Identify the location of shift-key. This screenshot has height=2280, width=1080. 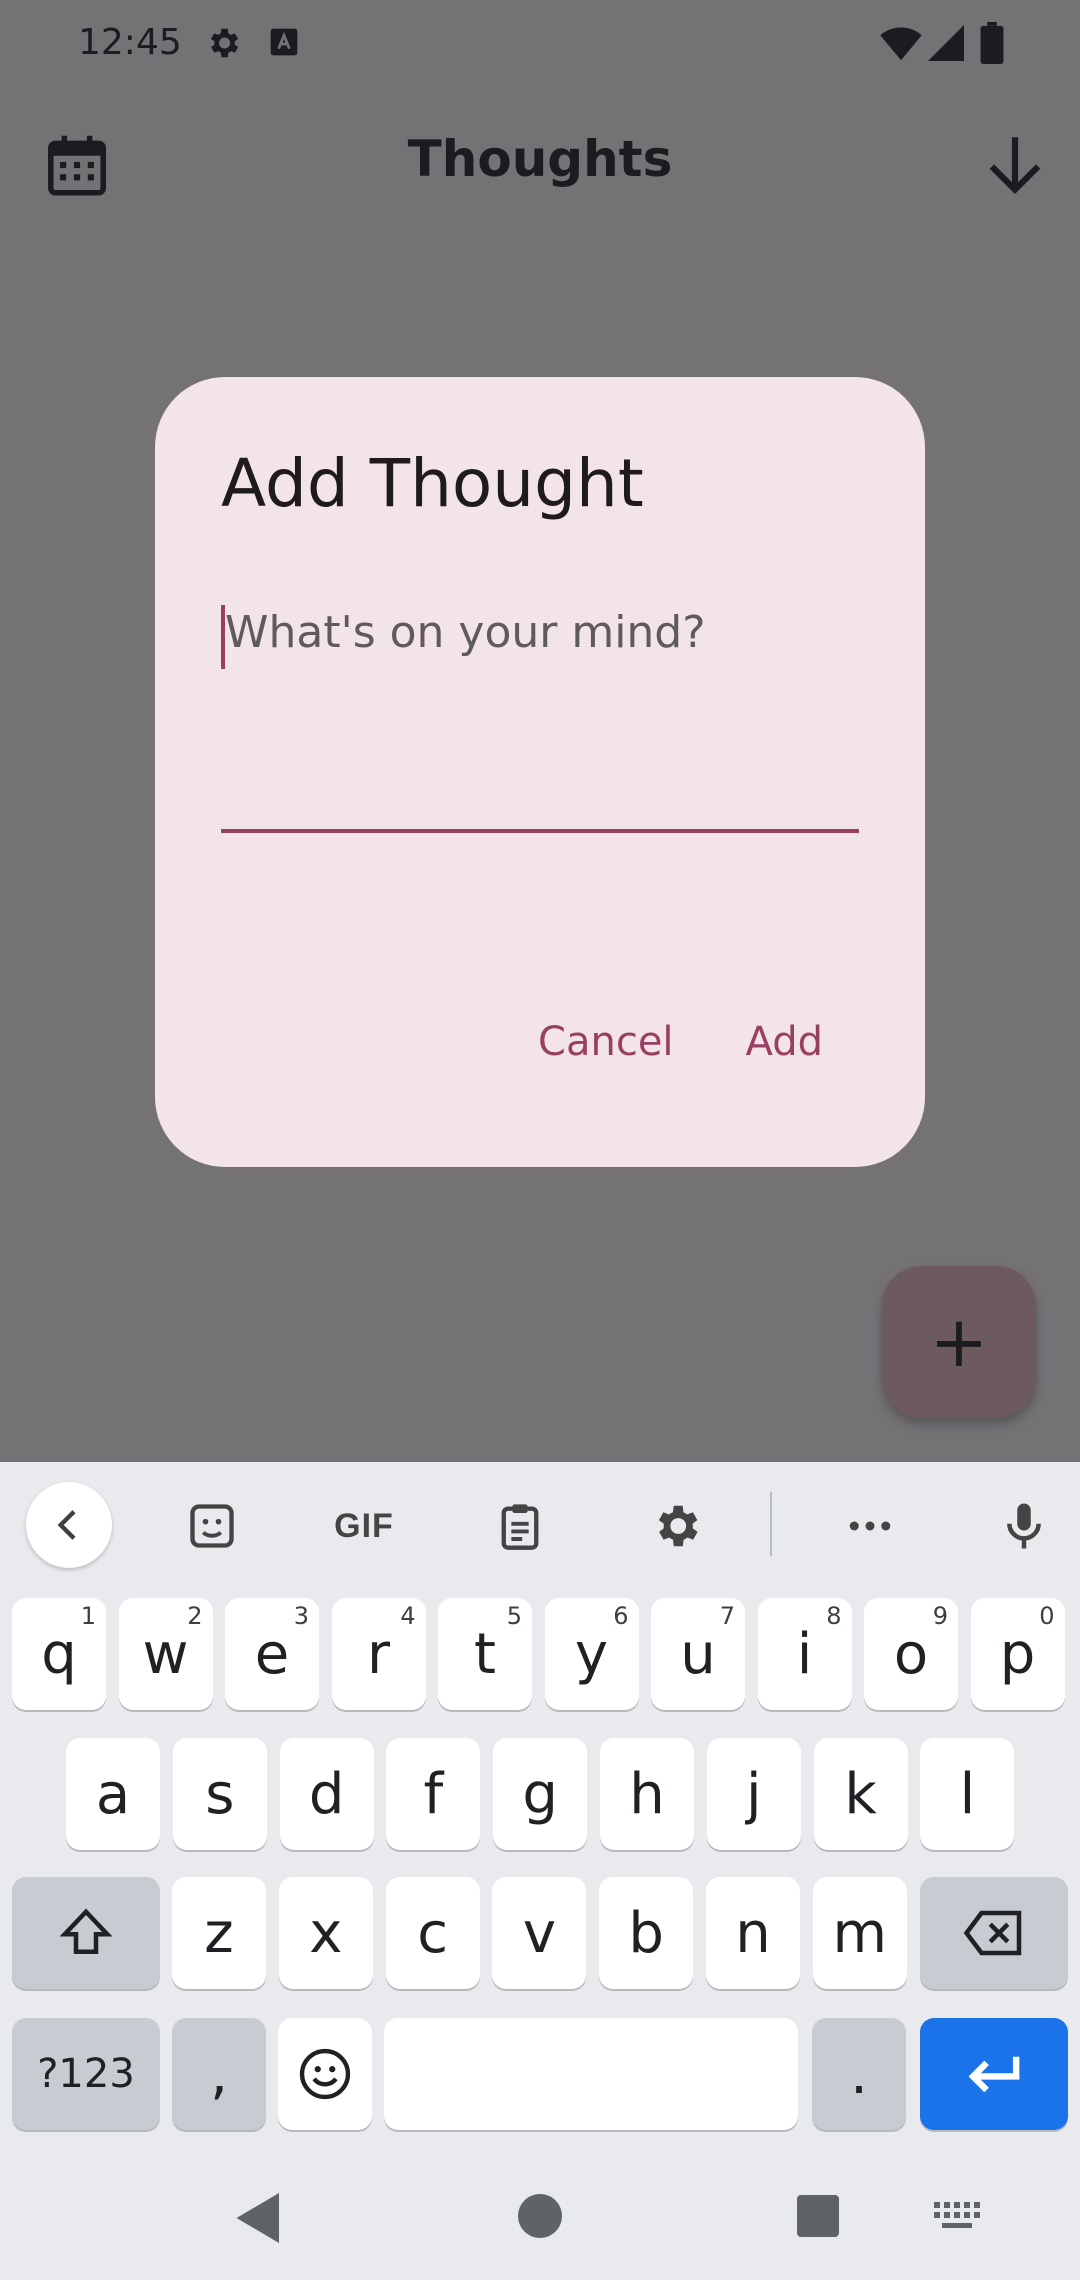
(86, 1933).